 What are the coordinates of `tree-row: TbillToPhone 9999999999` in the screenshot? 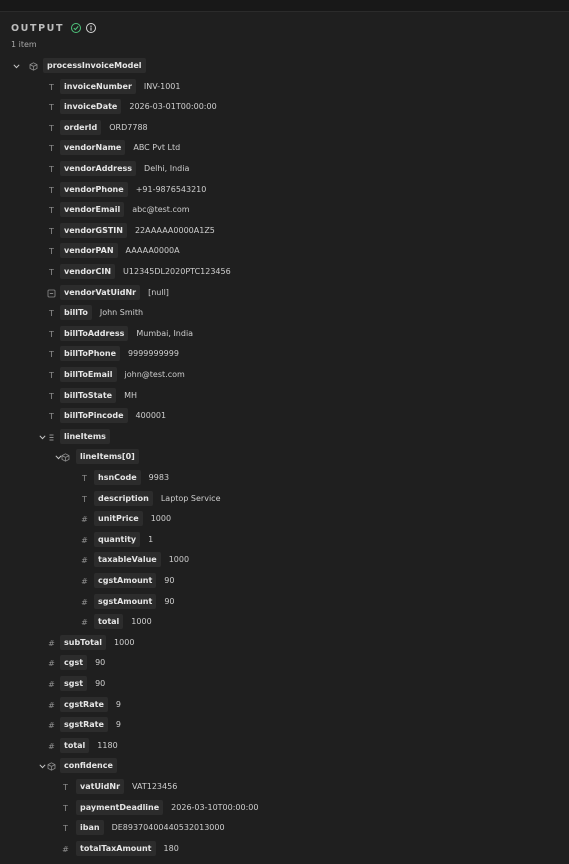 It's located at (284, 354).